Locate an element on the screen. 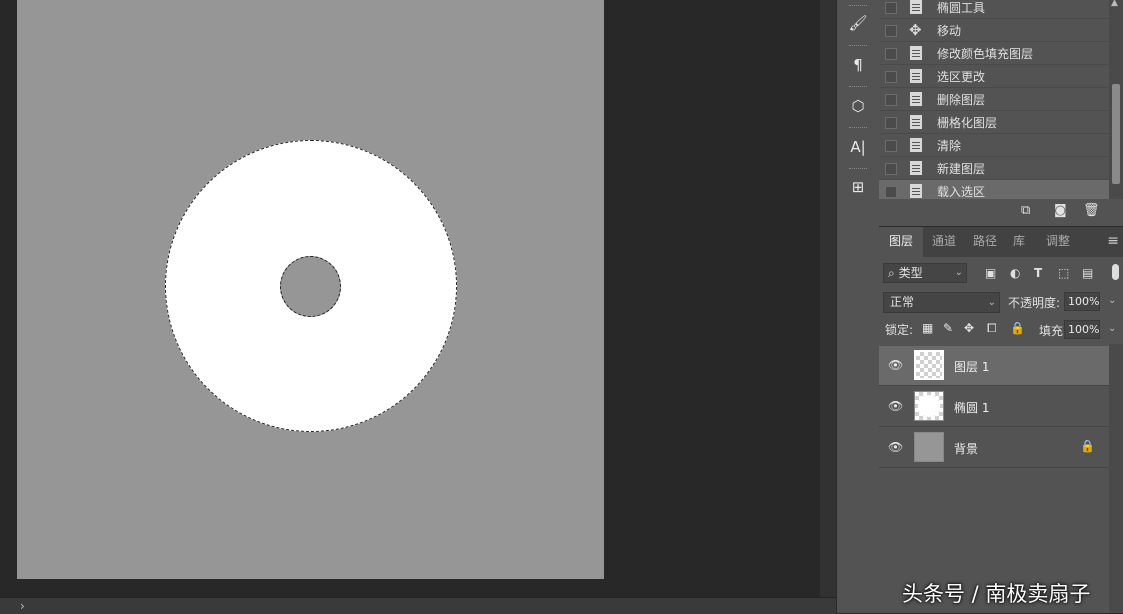  history-item: 修改颜色填充图层 is located at coordinates (994, 53).